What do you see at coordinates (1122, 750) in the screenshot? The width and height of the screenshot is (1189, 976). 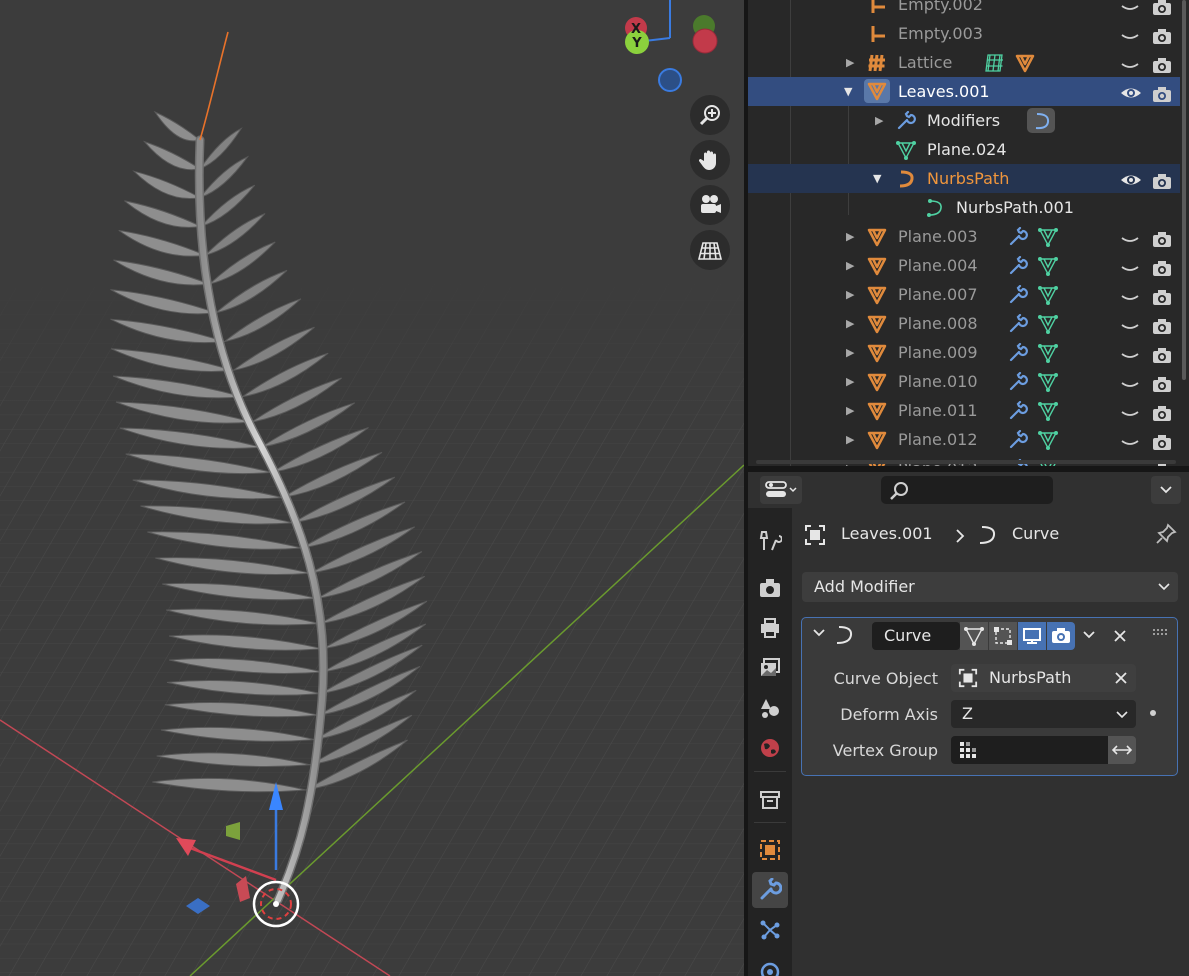 I see `invert-vertex-group-button` at bounding box center [1122, 750].